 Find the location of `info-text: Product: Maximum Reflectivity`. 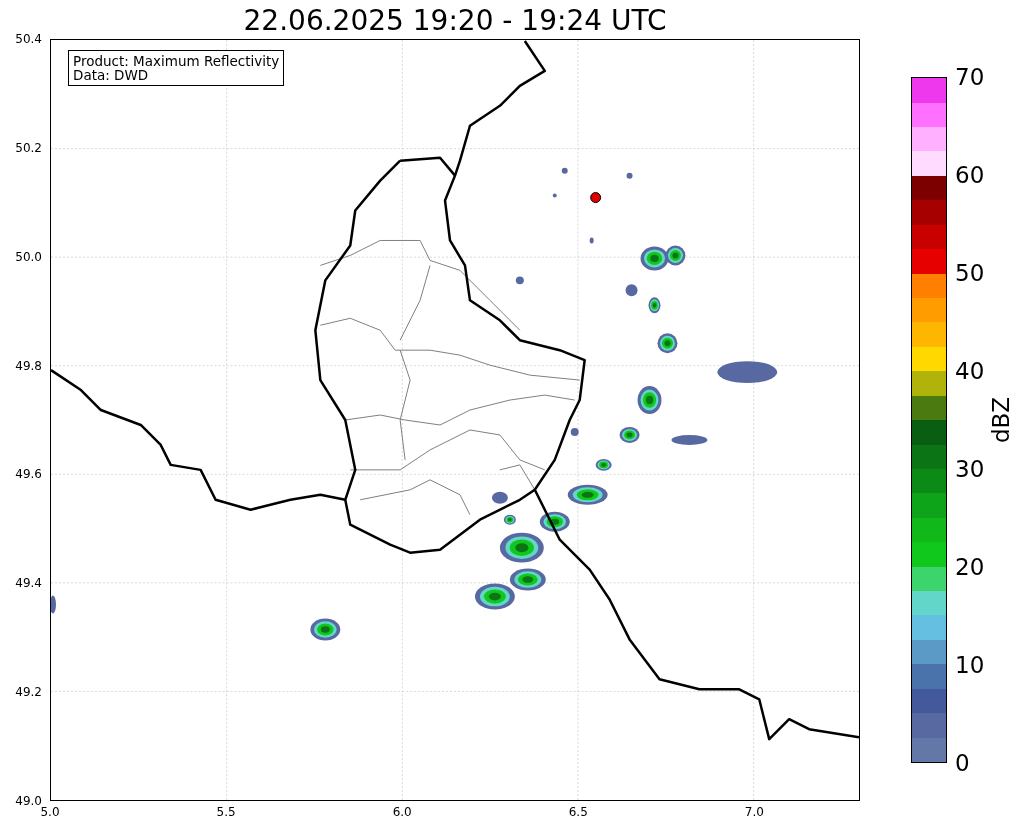

info-text: Product: Maximum Reflectivity is located at coordinates (176, 61).